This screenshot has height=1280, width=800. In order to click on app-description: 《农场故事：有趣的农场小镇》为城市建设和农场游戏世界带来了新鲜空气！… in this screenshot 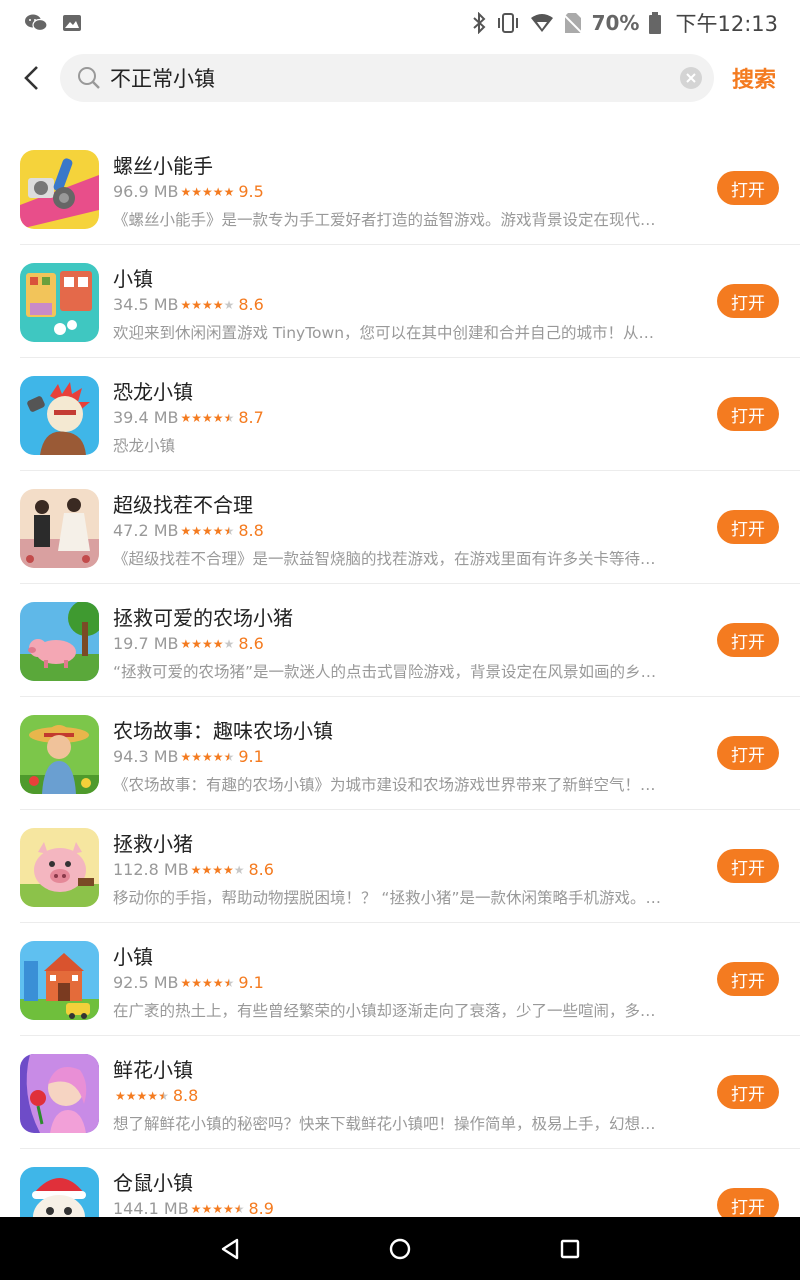, I will do `click(384, 785)`.